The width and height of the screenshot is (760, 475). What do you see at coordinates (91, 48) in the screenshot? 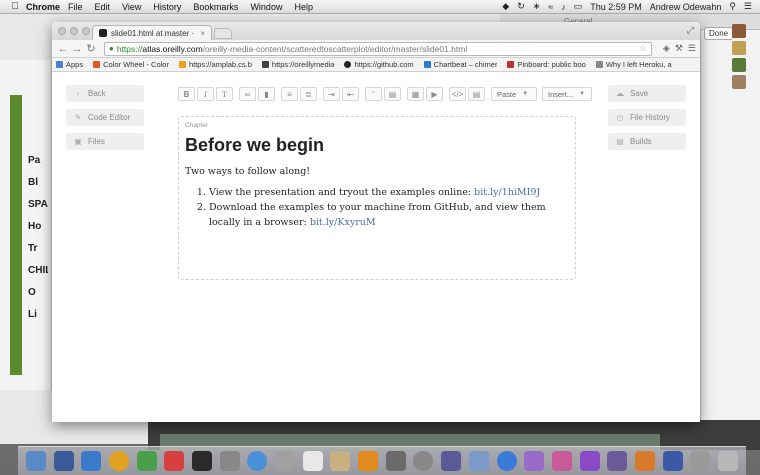
I see `reload-icon: ↻` at bounding box center [91, 48].